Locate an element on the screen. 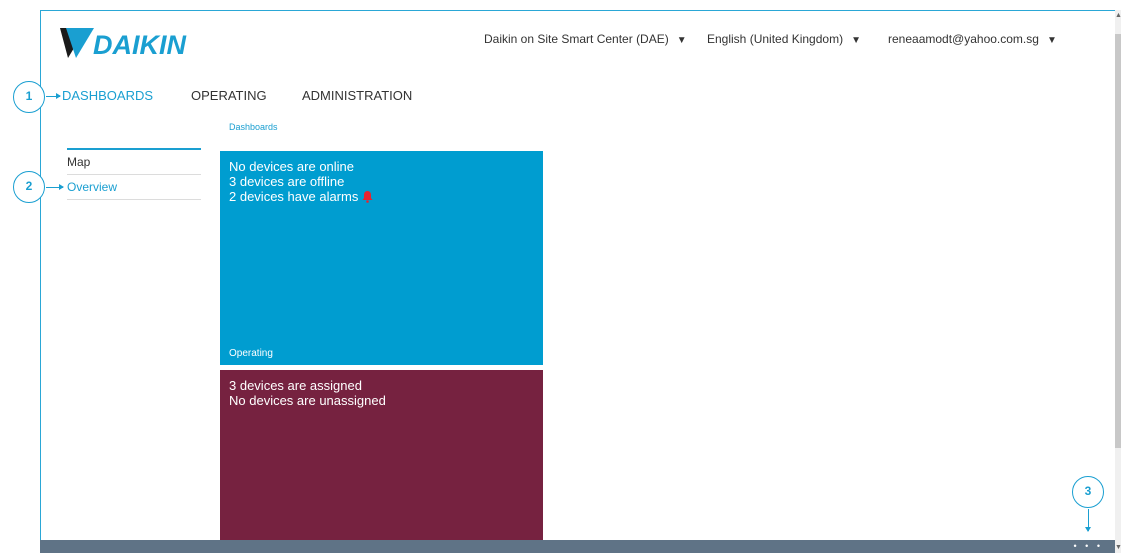 The image size is (1121, 553). bell-icon is located at coordinates (367, 197).